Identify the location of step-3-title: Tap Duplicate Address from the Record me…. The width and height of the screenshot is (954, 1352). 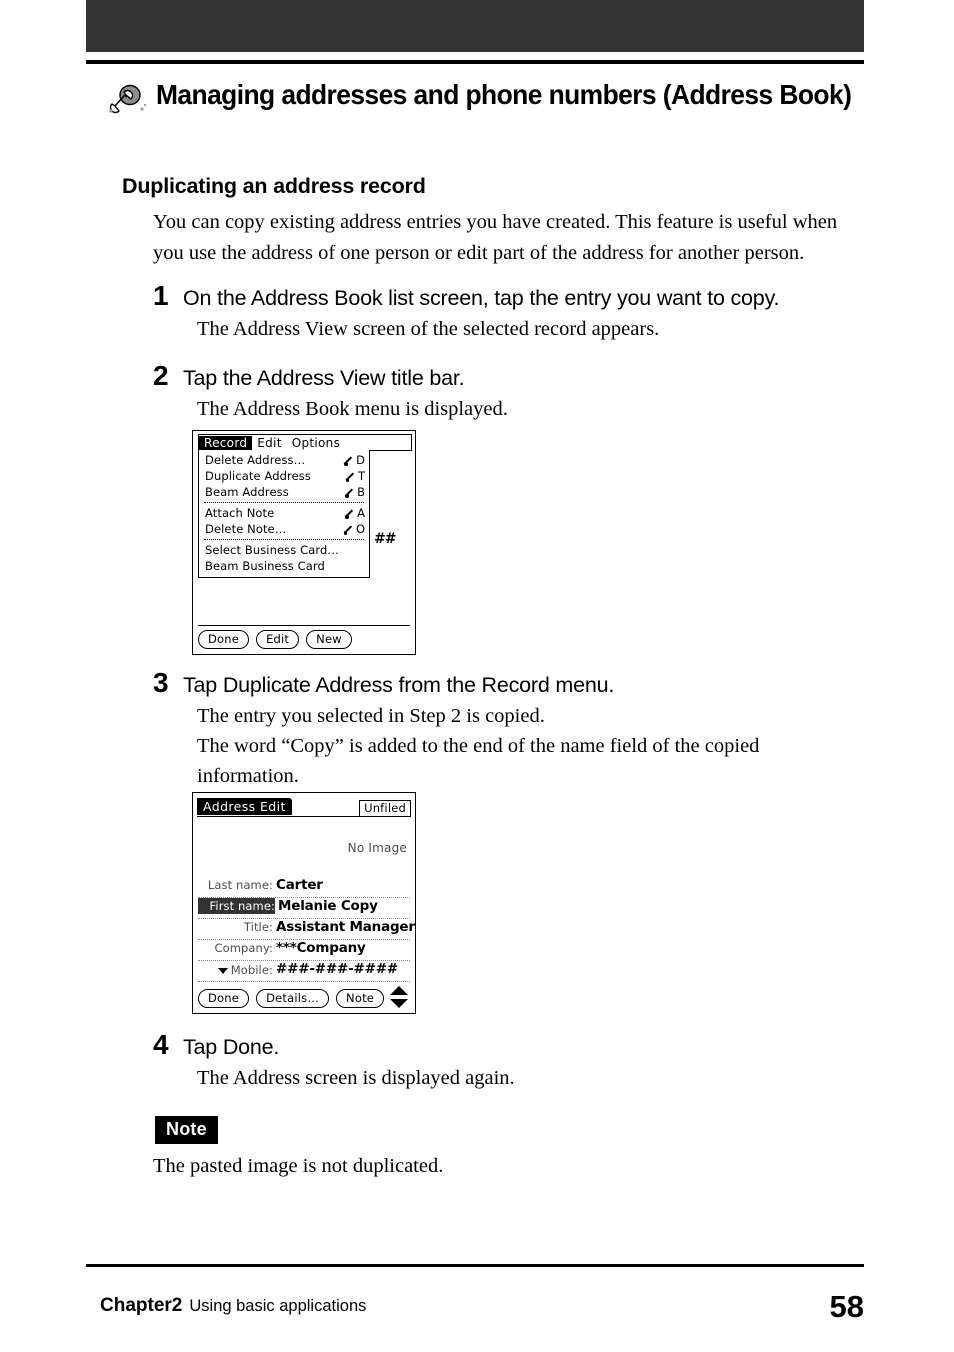
(399, 685).